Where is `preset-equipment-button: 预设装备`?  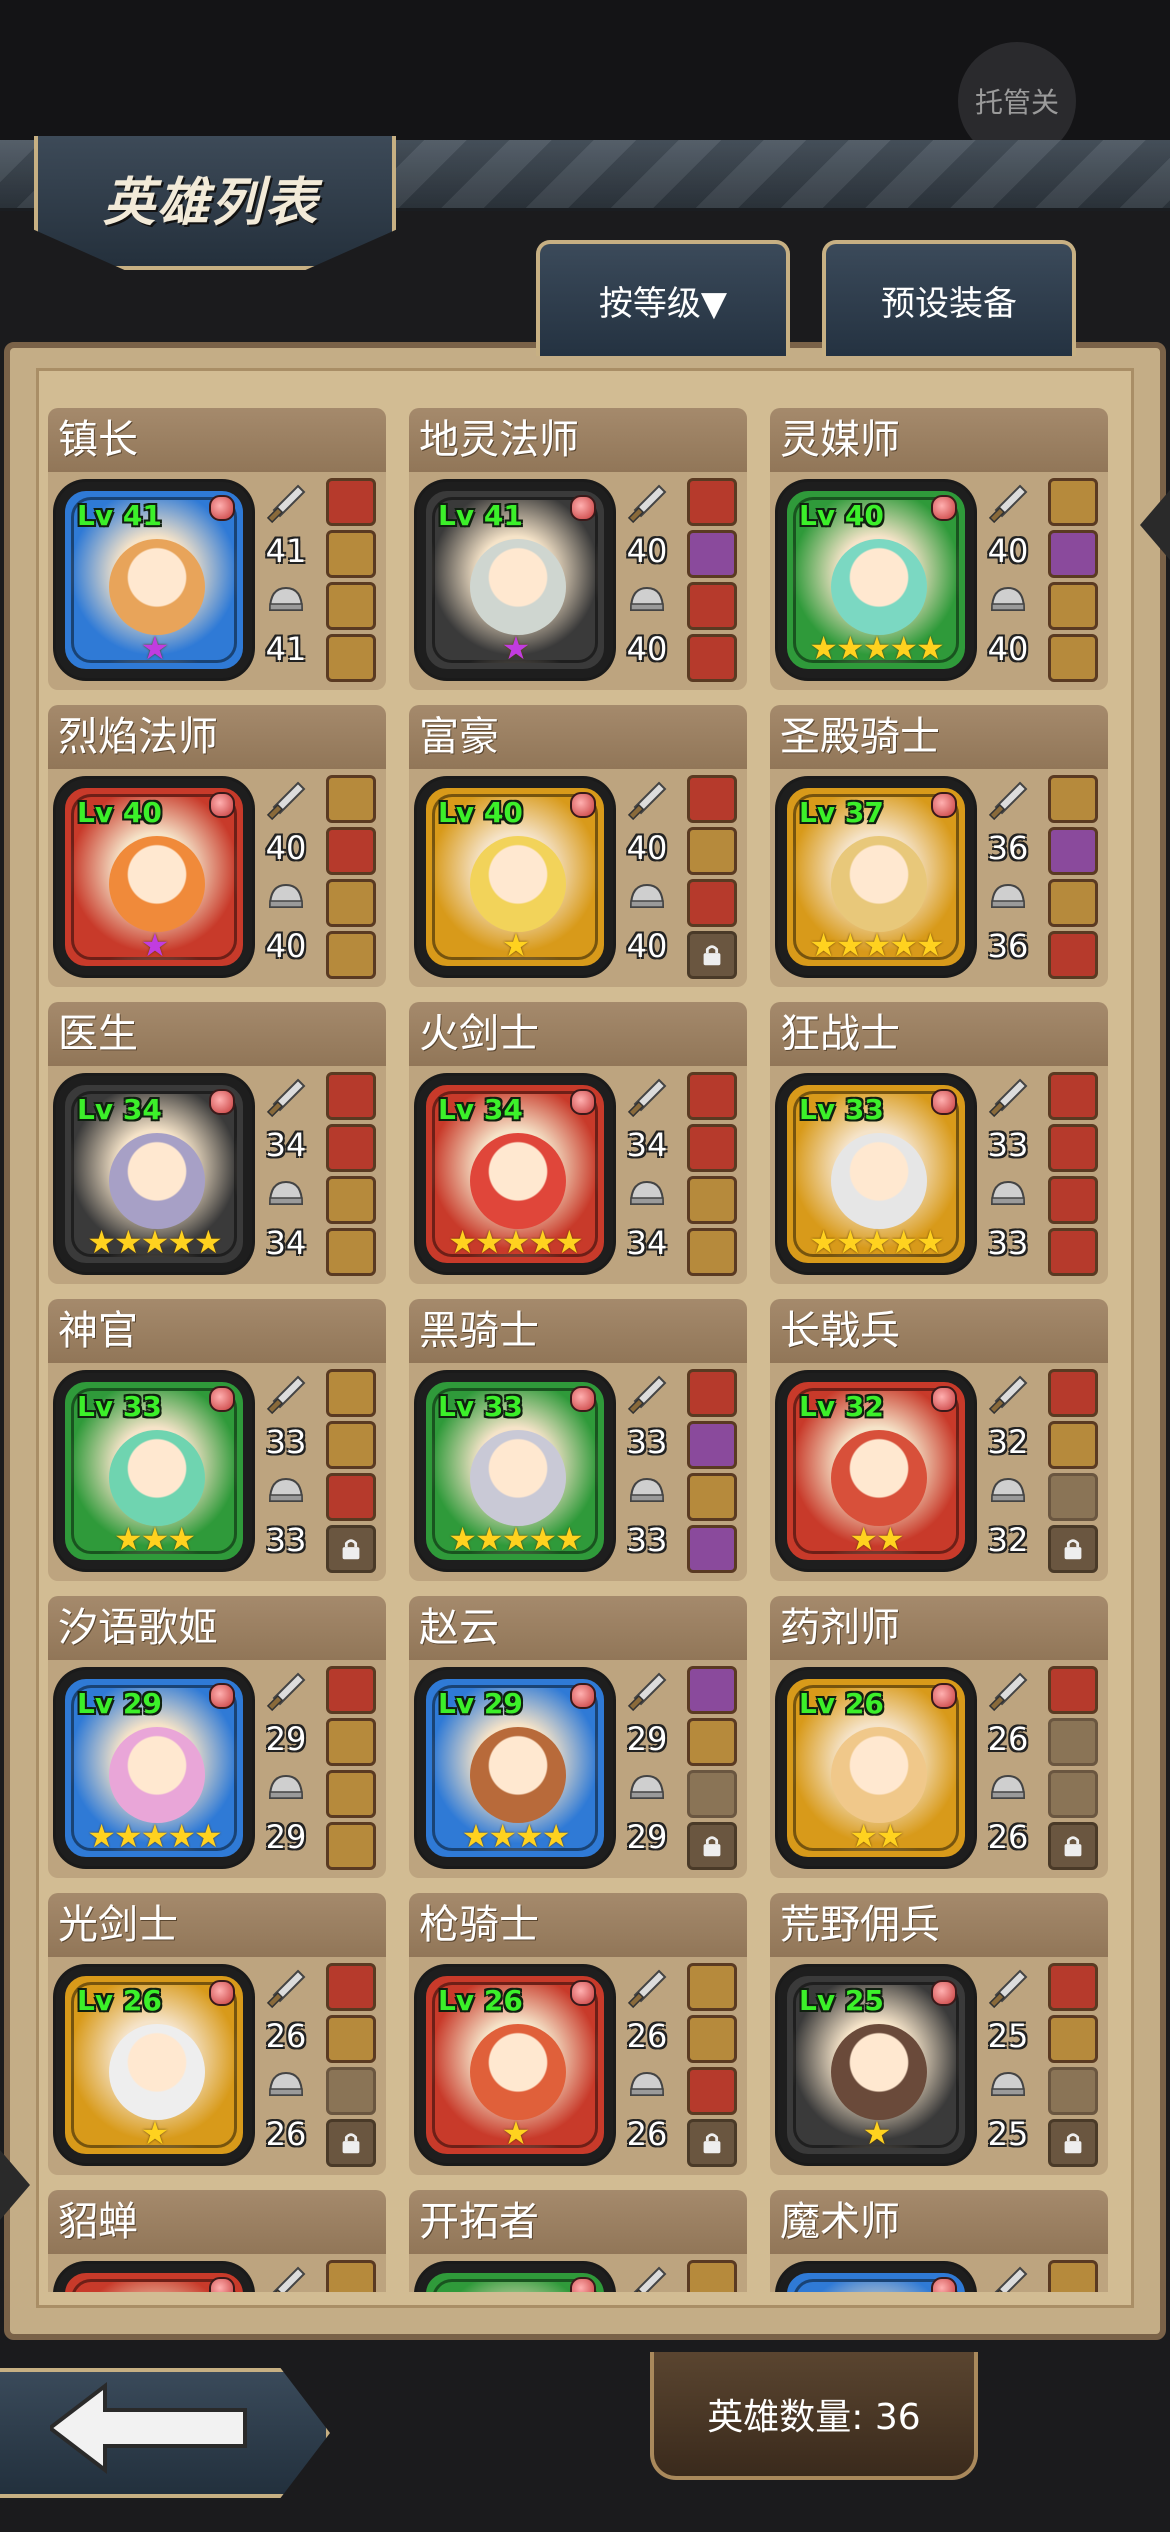 preset-equipment-button: 预设装备 is located at coordinates (949, 298).